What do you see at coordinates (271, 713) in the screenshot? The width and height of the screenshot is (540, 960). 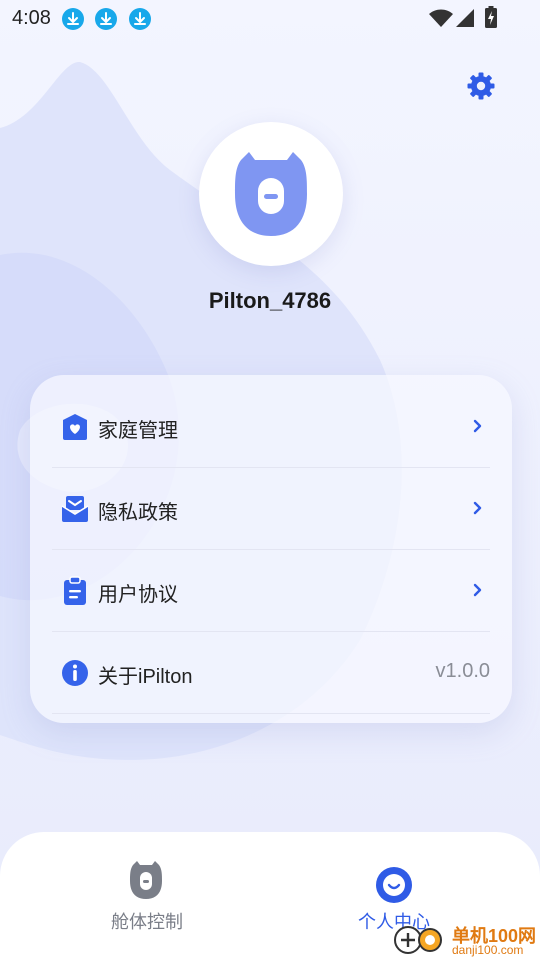 I see `divider` at bounding box center [271, 713].